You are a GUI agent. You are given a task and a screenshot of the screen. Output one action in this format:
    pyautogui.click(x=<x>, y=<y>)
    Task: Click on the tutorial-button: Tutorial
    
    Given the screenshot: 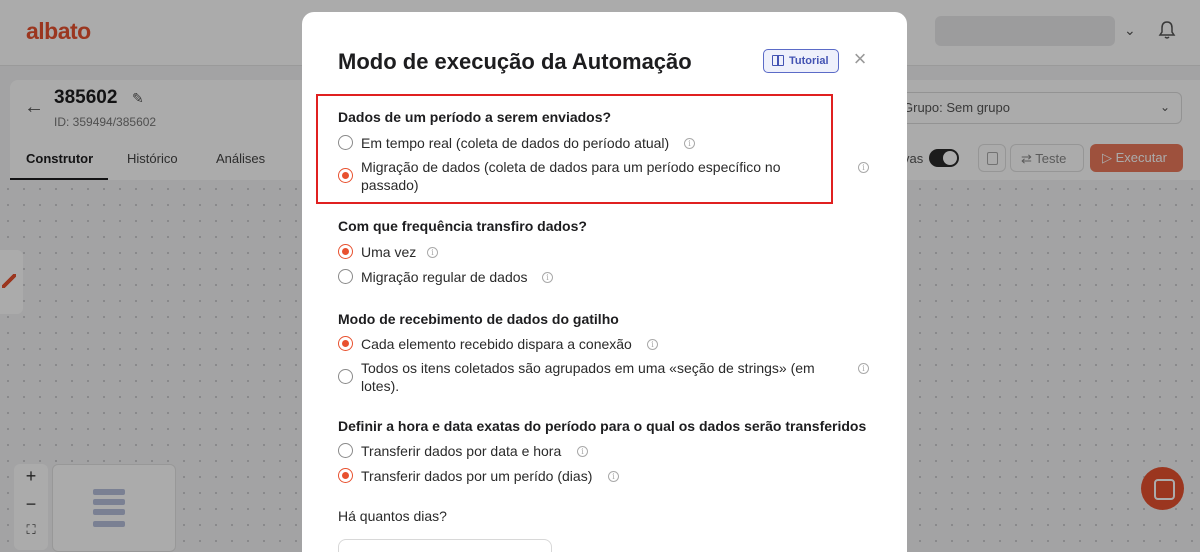 What is the action you would take?
    pyautogui.click(x=801, y=61)
    